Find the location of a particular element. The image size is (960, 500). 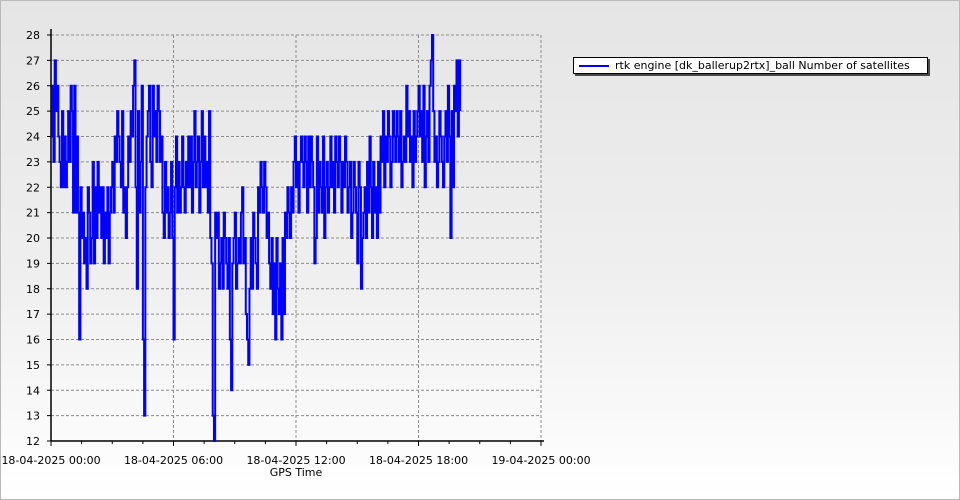

y-tick-label: 16 is located at coordinates (33, 340).